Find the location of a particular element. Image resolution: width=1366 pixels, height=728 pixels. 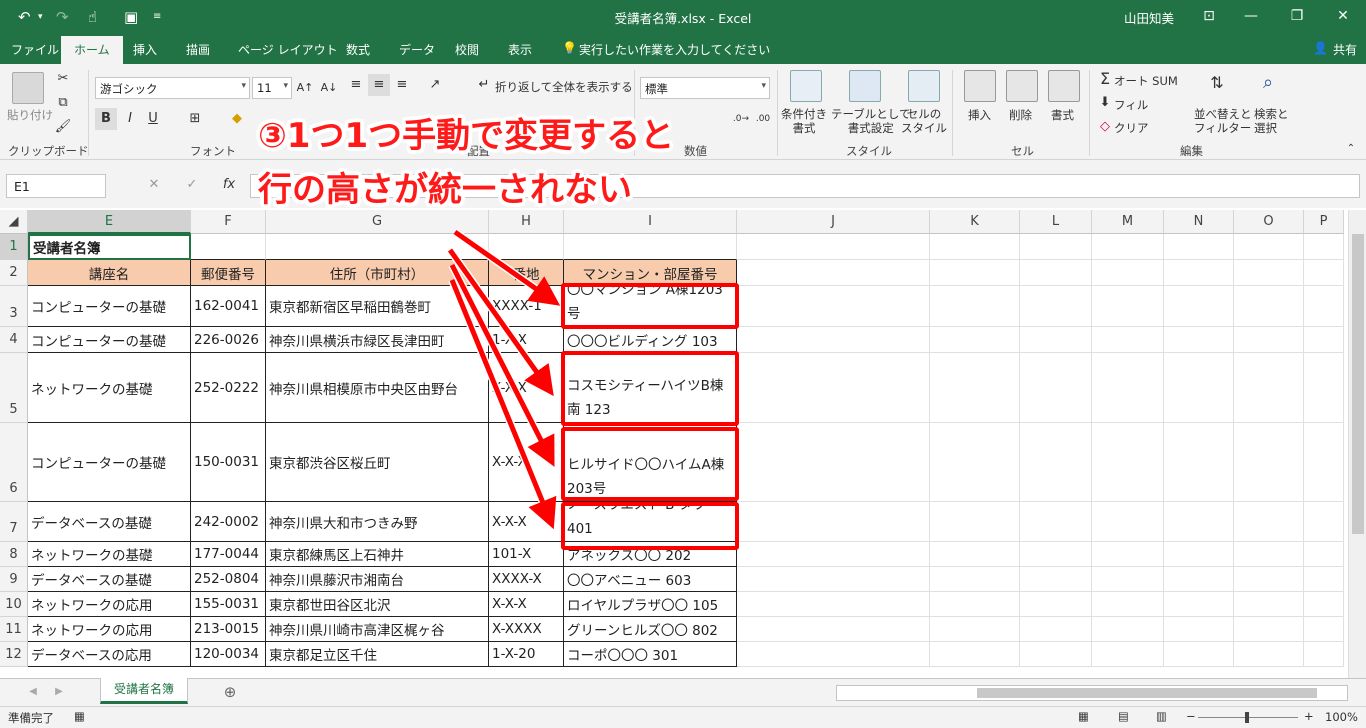

cell-O5 is located at coordinates (1269, 388).